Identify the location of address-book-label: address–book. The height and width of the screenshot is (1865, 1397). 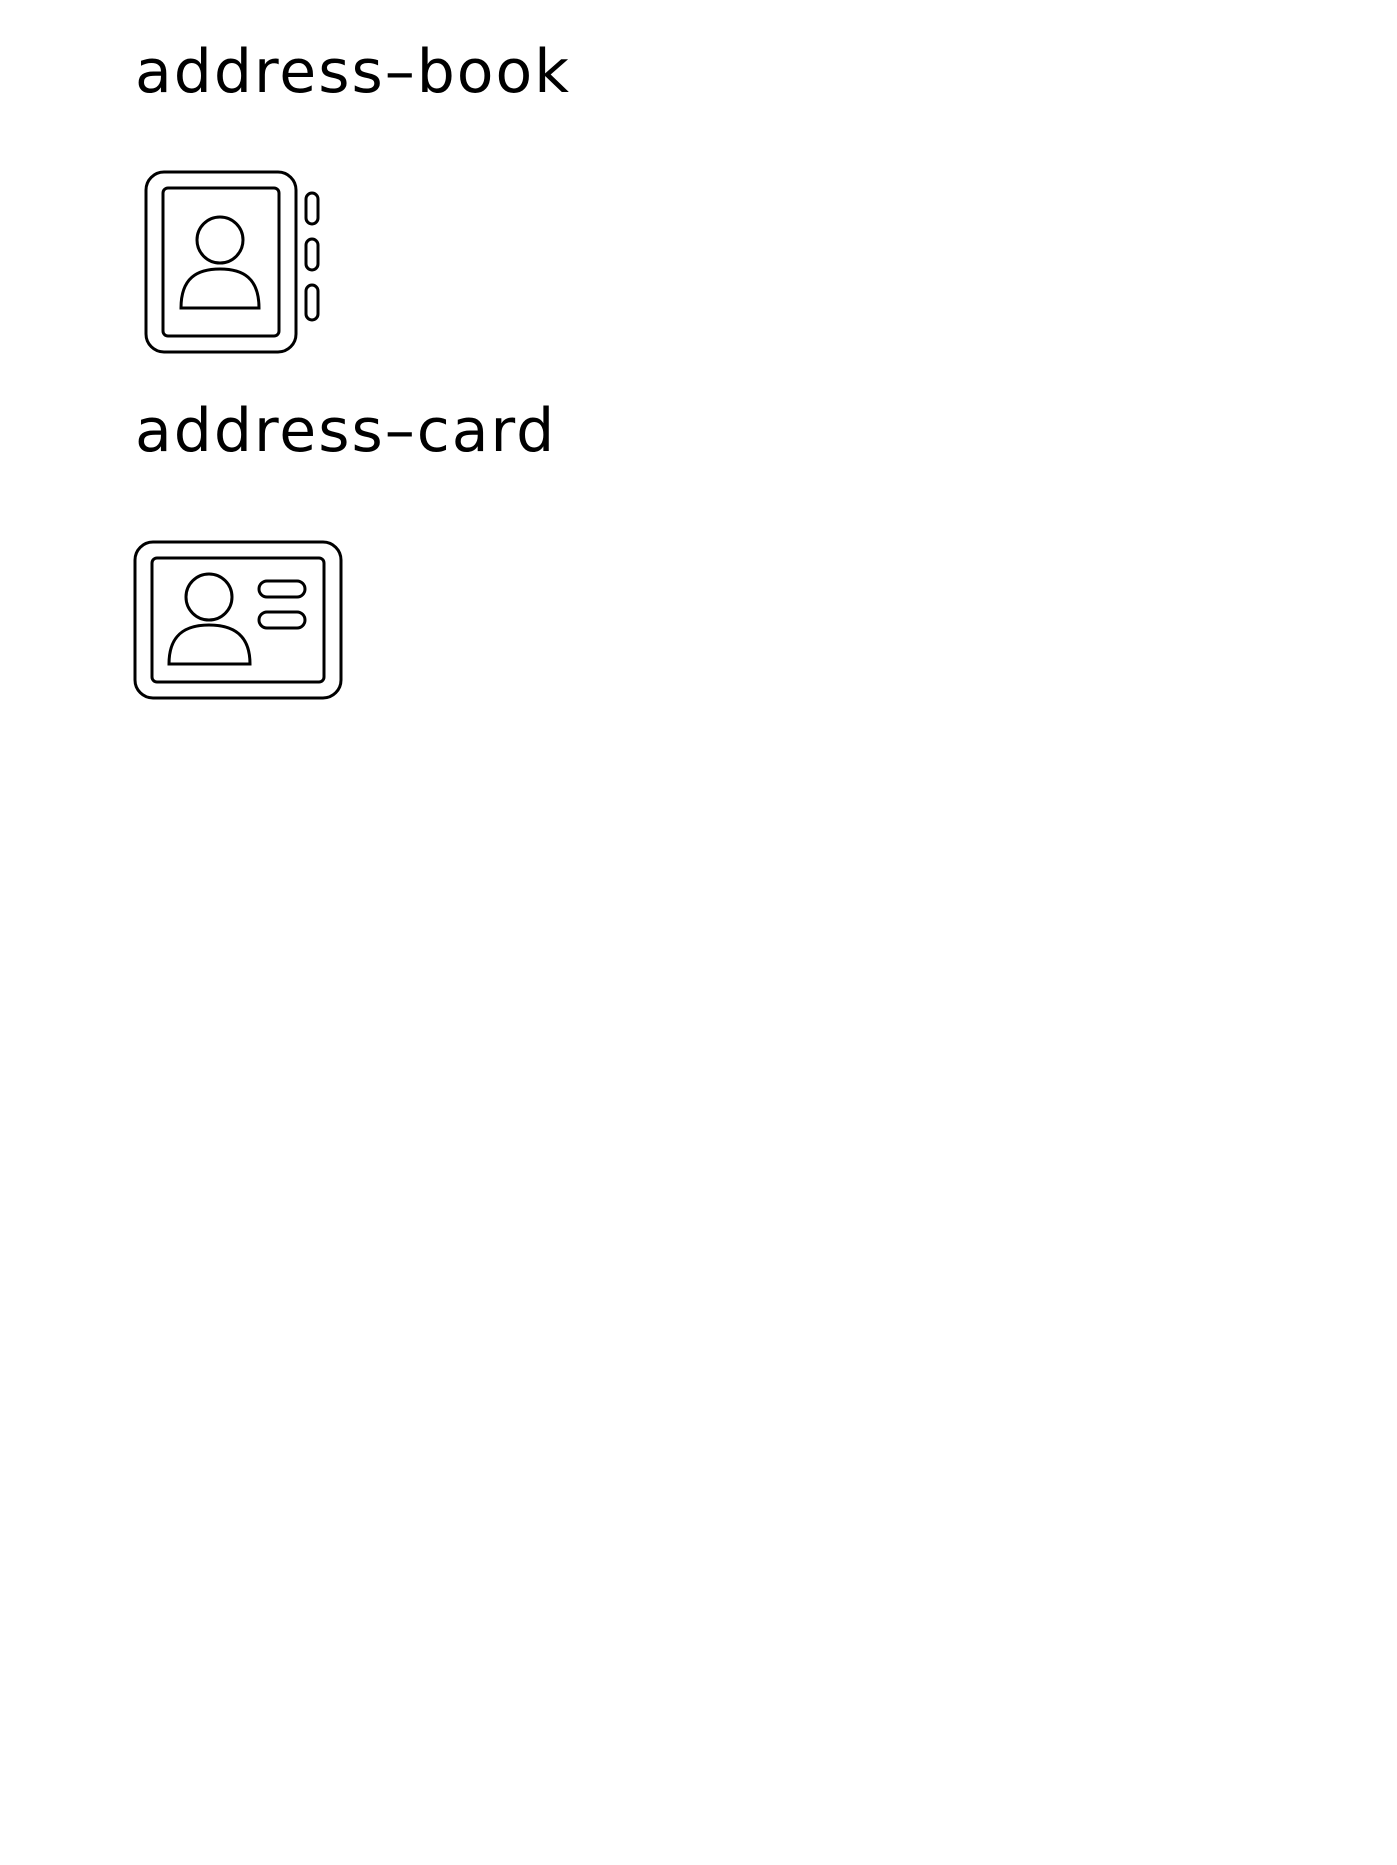
(353, 72).